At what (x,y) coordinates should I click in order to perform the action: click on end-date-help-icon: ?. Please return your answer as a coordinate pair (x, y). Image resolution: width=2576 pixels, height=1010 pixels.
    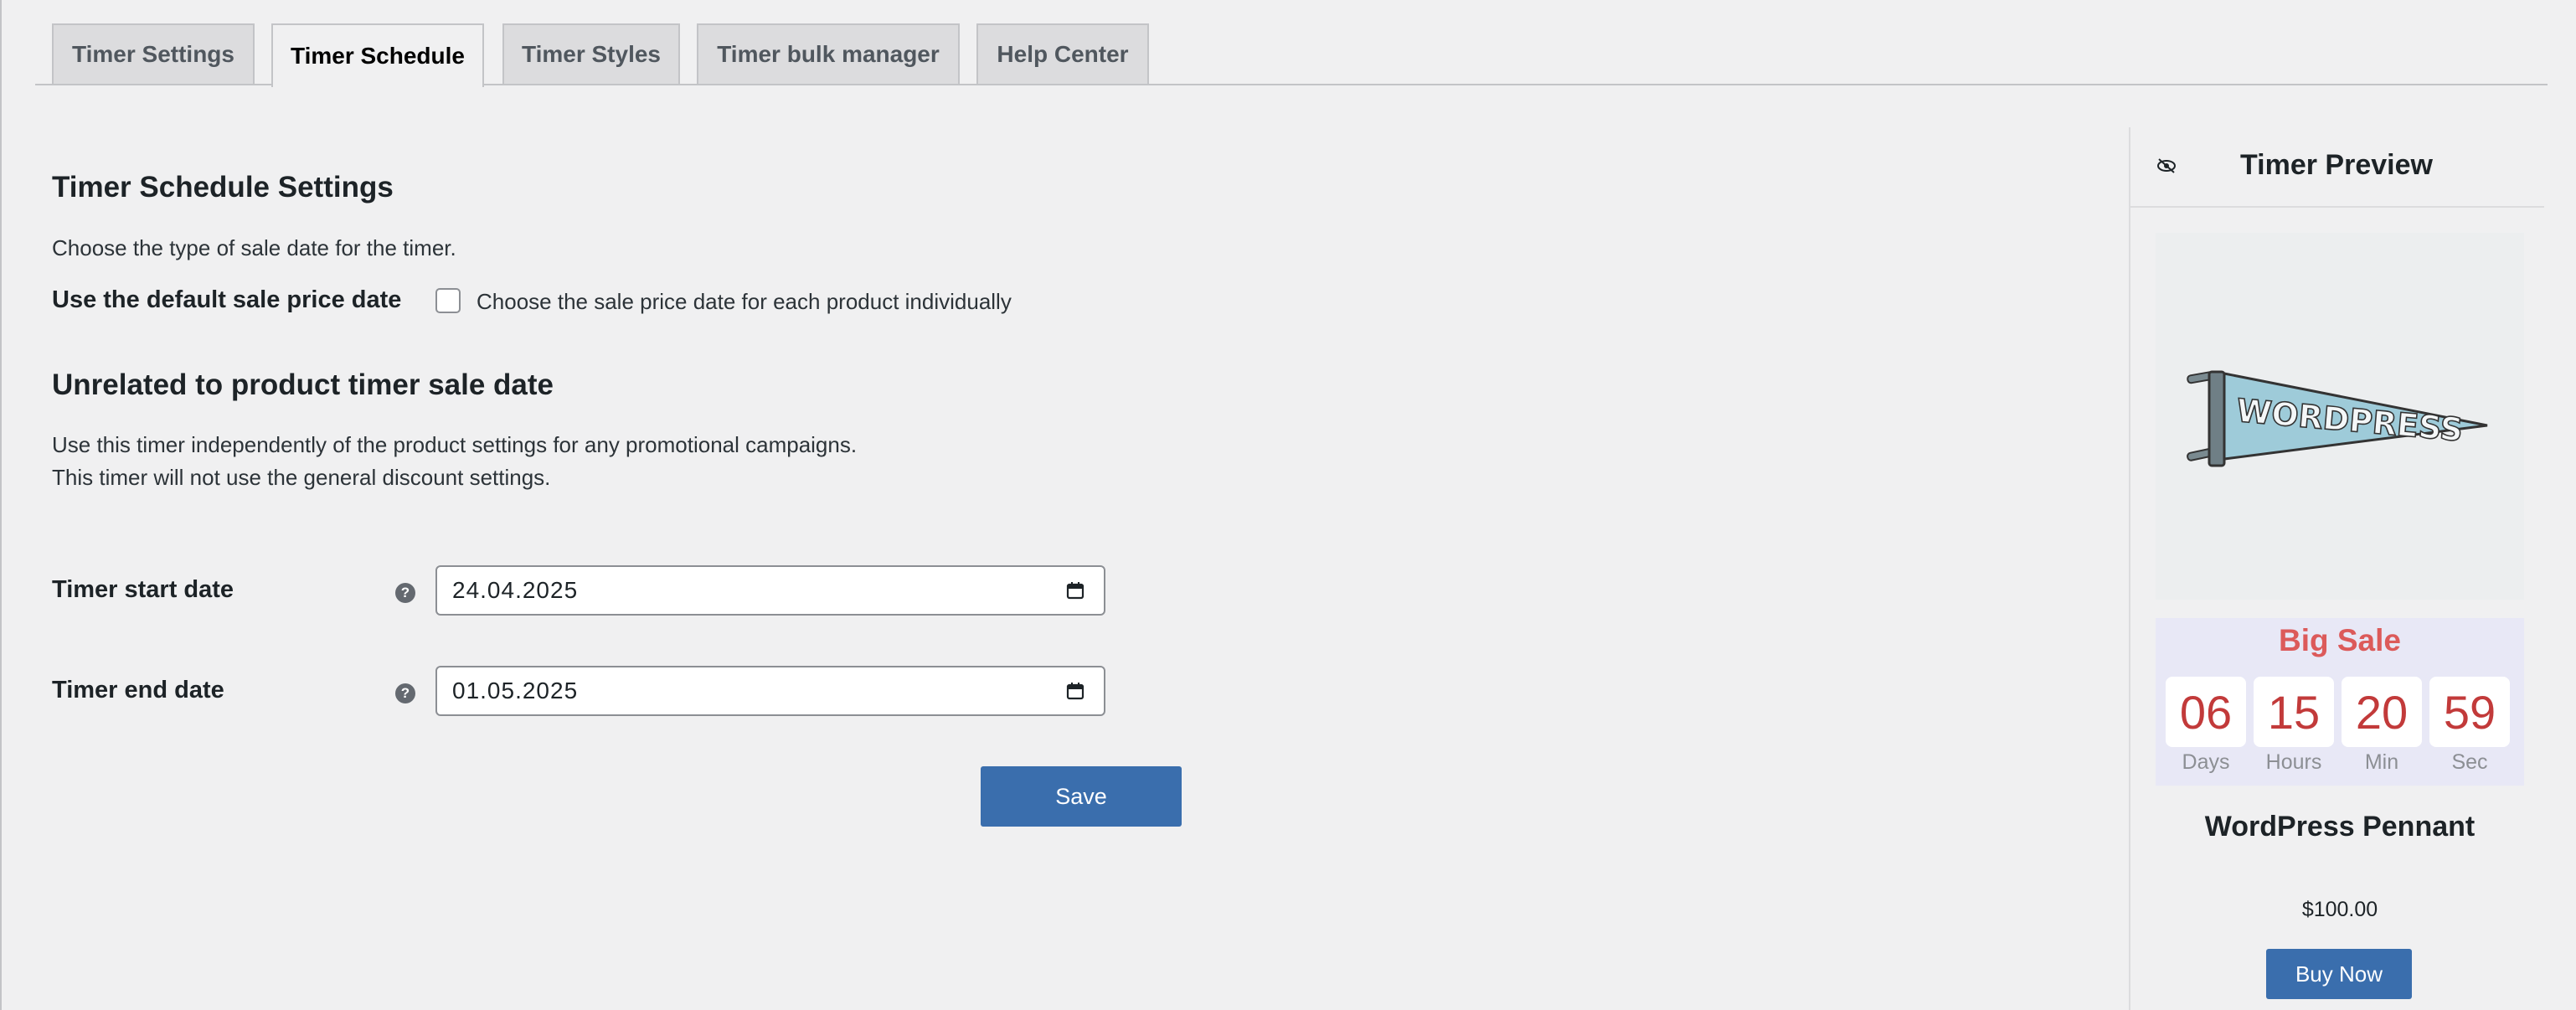
    Looking at the image, I should click on (405, 693).